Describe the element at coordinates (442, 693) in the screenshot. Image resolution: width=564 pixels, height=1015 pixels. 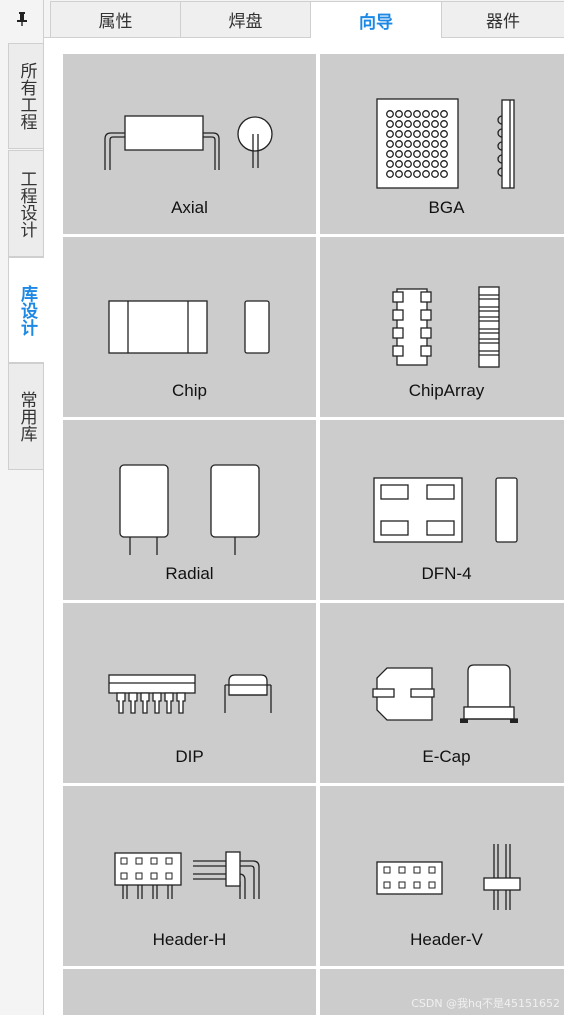
I see `wizard-tile-ecap: E-Cap` at that location.